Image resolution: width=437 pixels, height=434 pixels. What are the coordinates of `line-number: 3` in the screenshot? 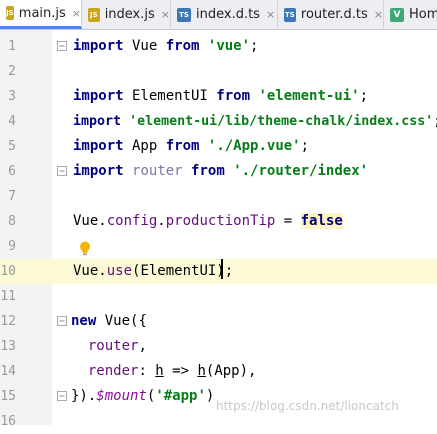 It's located at (12, 96).